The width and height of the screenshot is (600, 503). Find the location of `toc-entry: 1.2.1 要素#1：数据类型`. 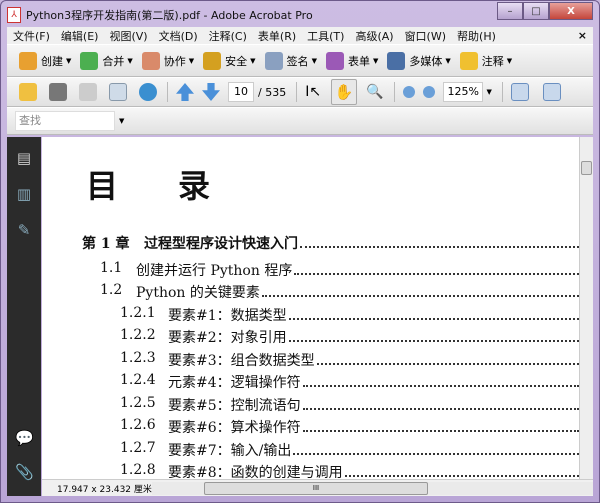

toc-entry: 1.2.1 要素#1：数据类型 is located at coordinates (349, 315).